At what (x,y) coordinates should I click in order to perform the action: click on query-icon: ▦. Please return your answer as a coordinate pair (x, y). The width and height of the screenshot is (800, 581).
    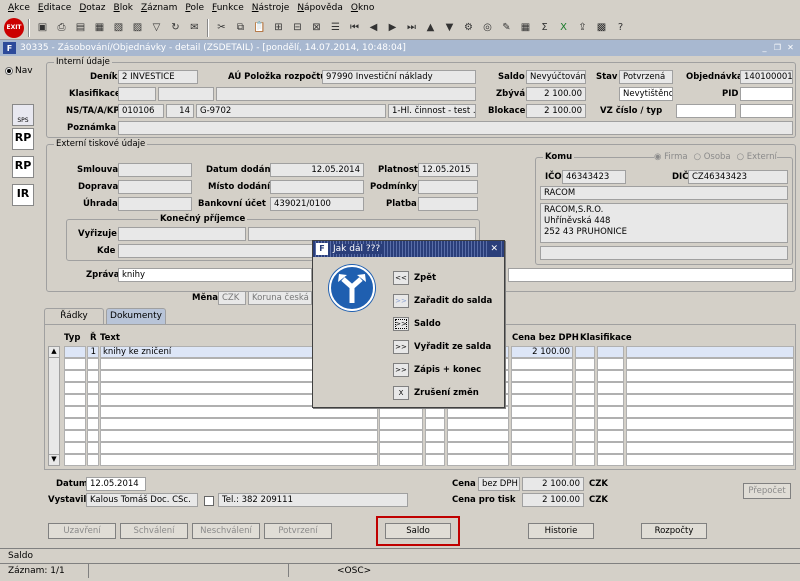
    Looking at the image, I should click on (99, 27).